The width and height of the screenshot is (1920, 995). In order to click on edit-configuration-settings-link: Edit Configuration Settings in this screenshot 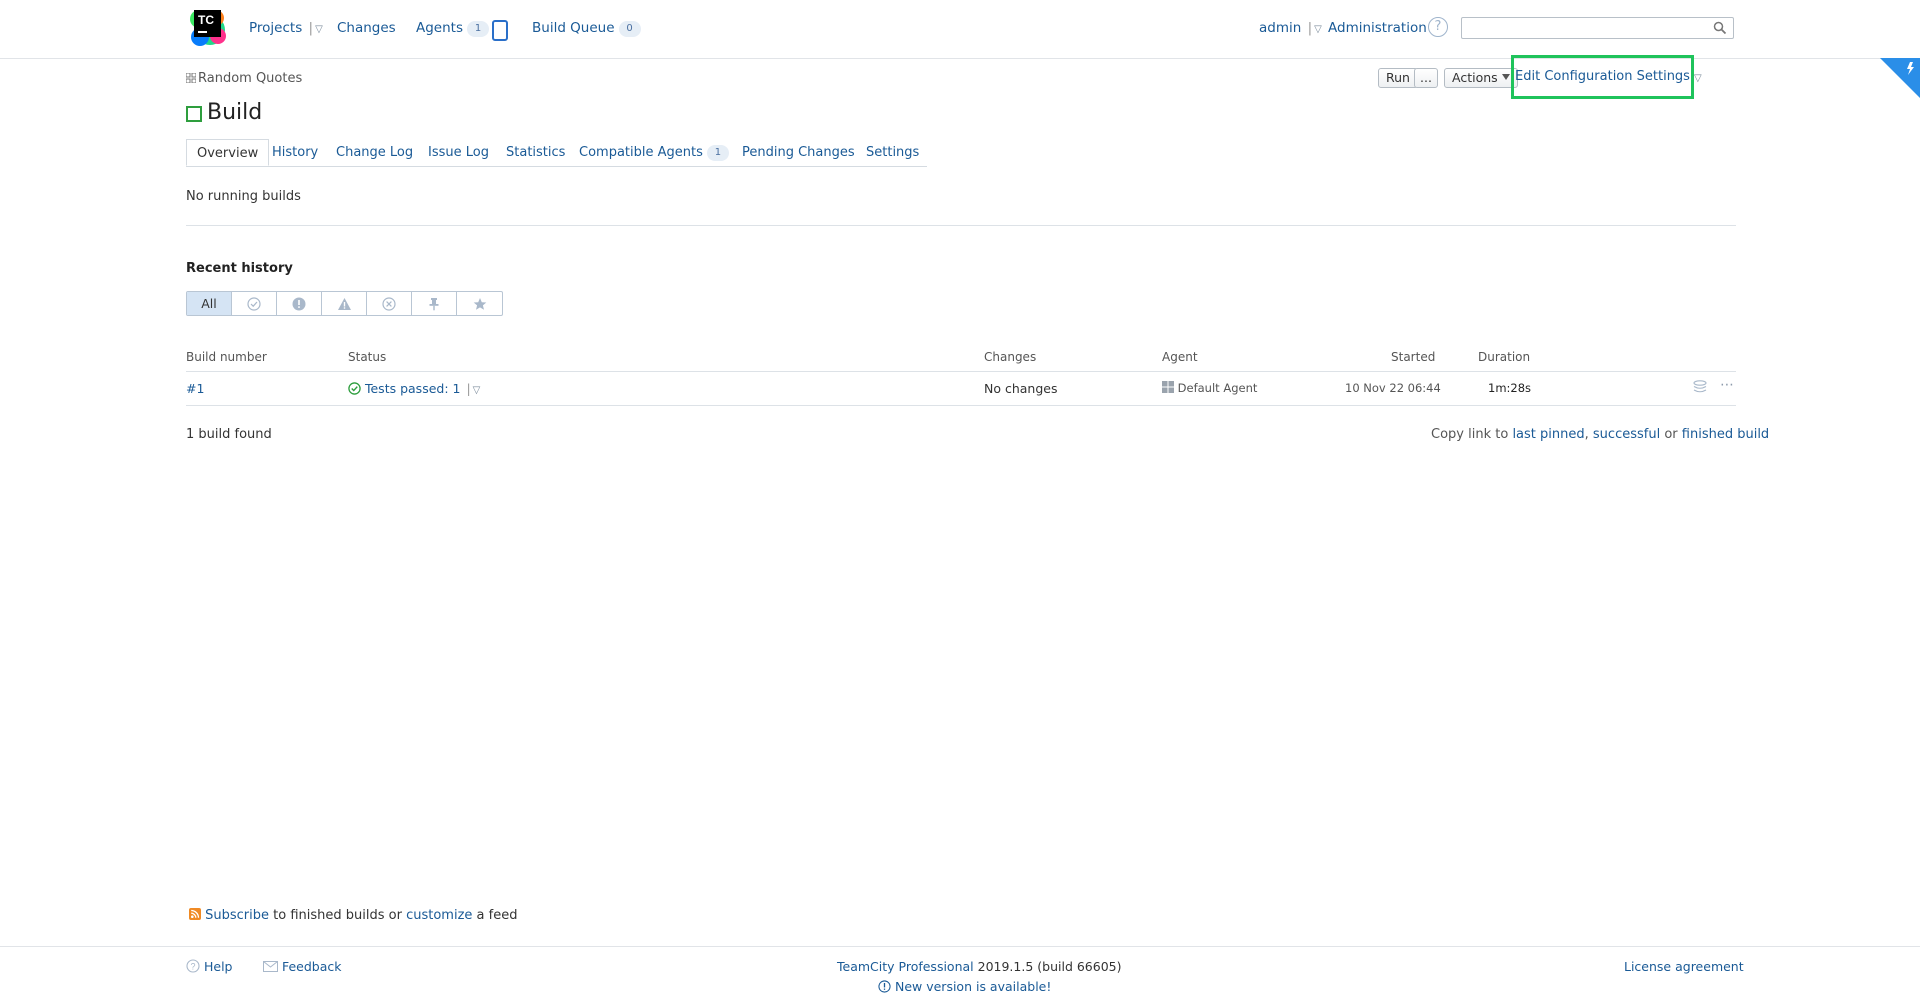, I will do `click(1602, 77)`.